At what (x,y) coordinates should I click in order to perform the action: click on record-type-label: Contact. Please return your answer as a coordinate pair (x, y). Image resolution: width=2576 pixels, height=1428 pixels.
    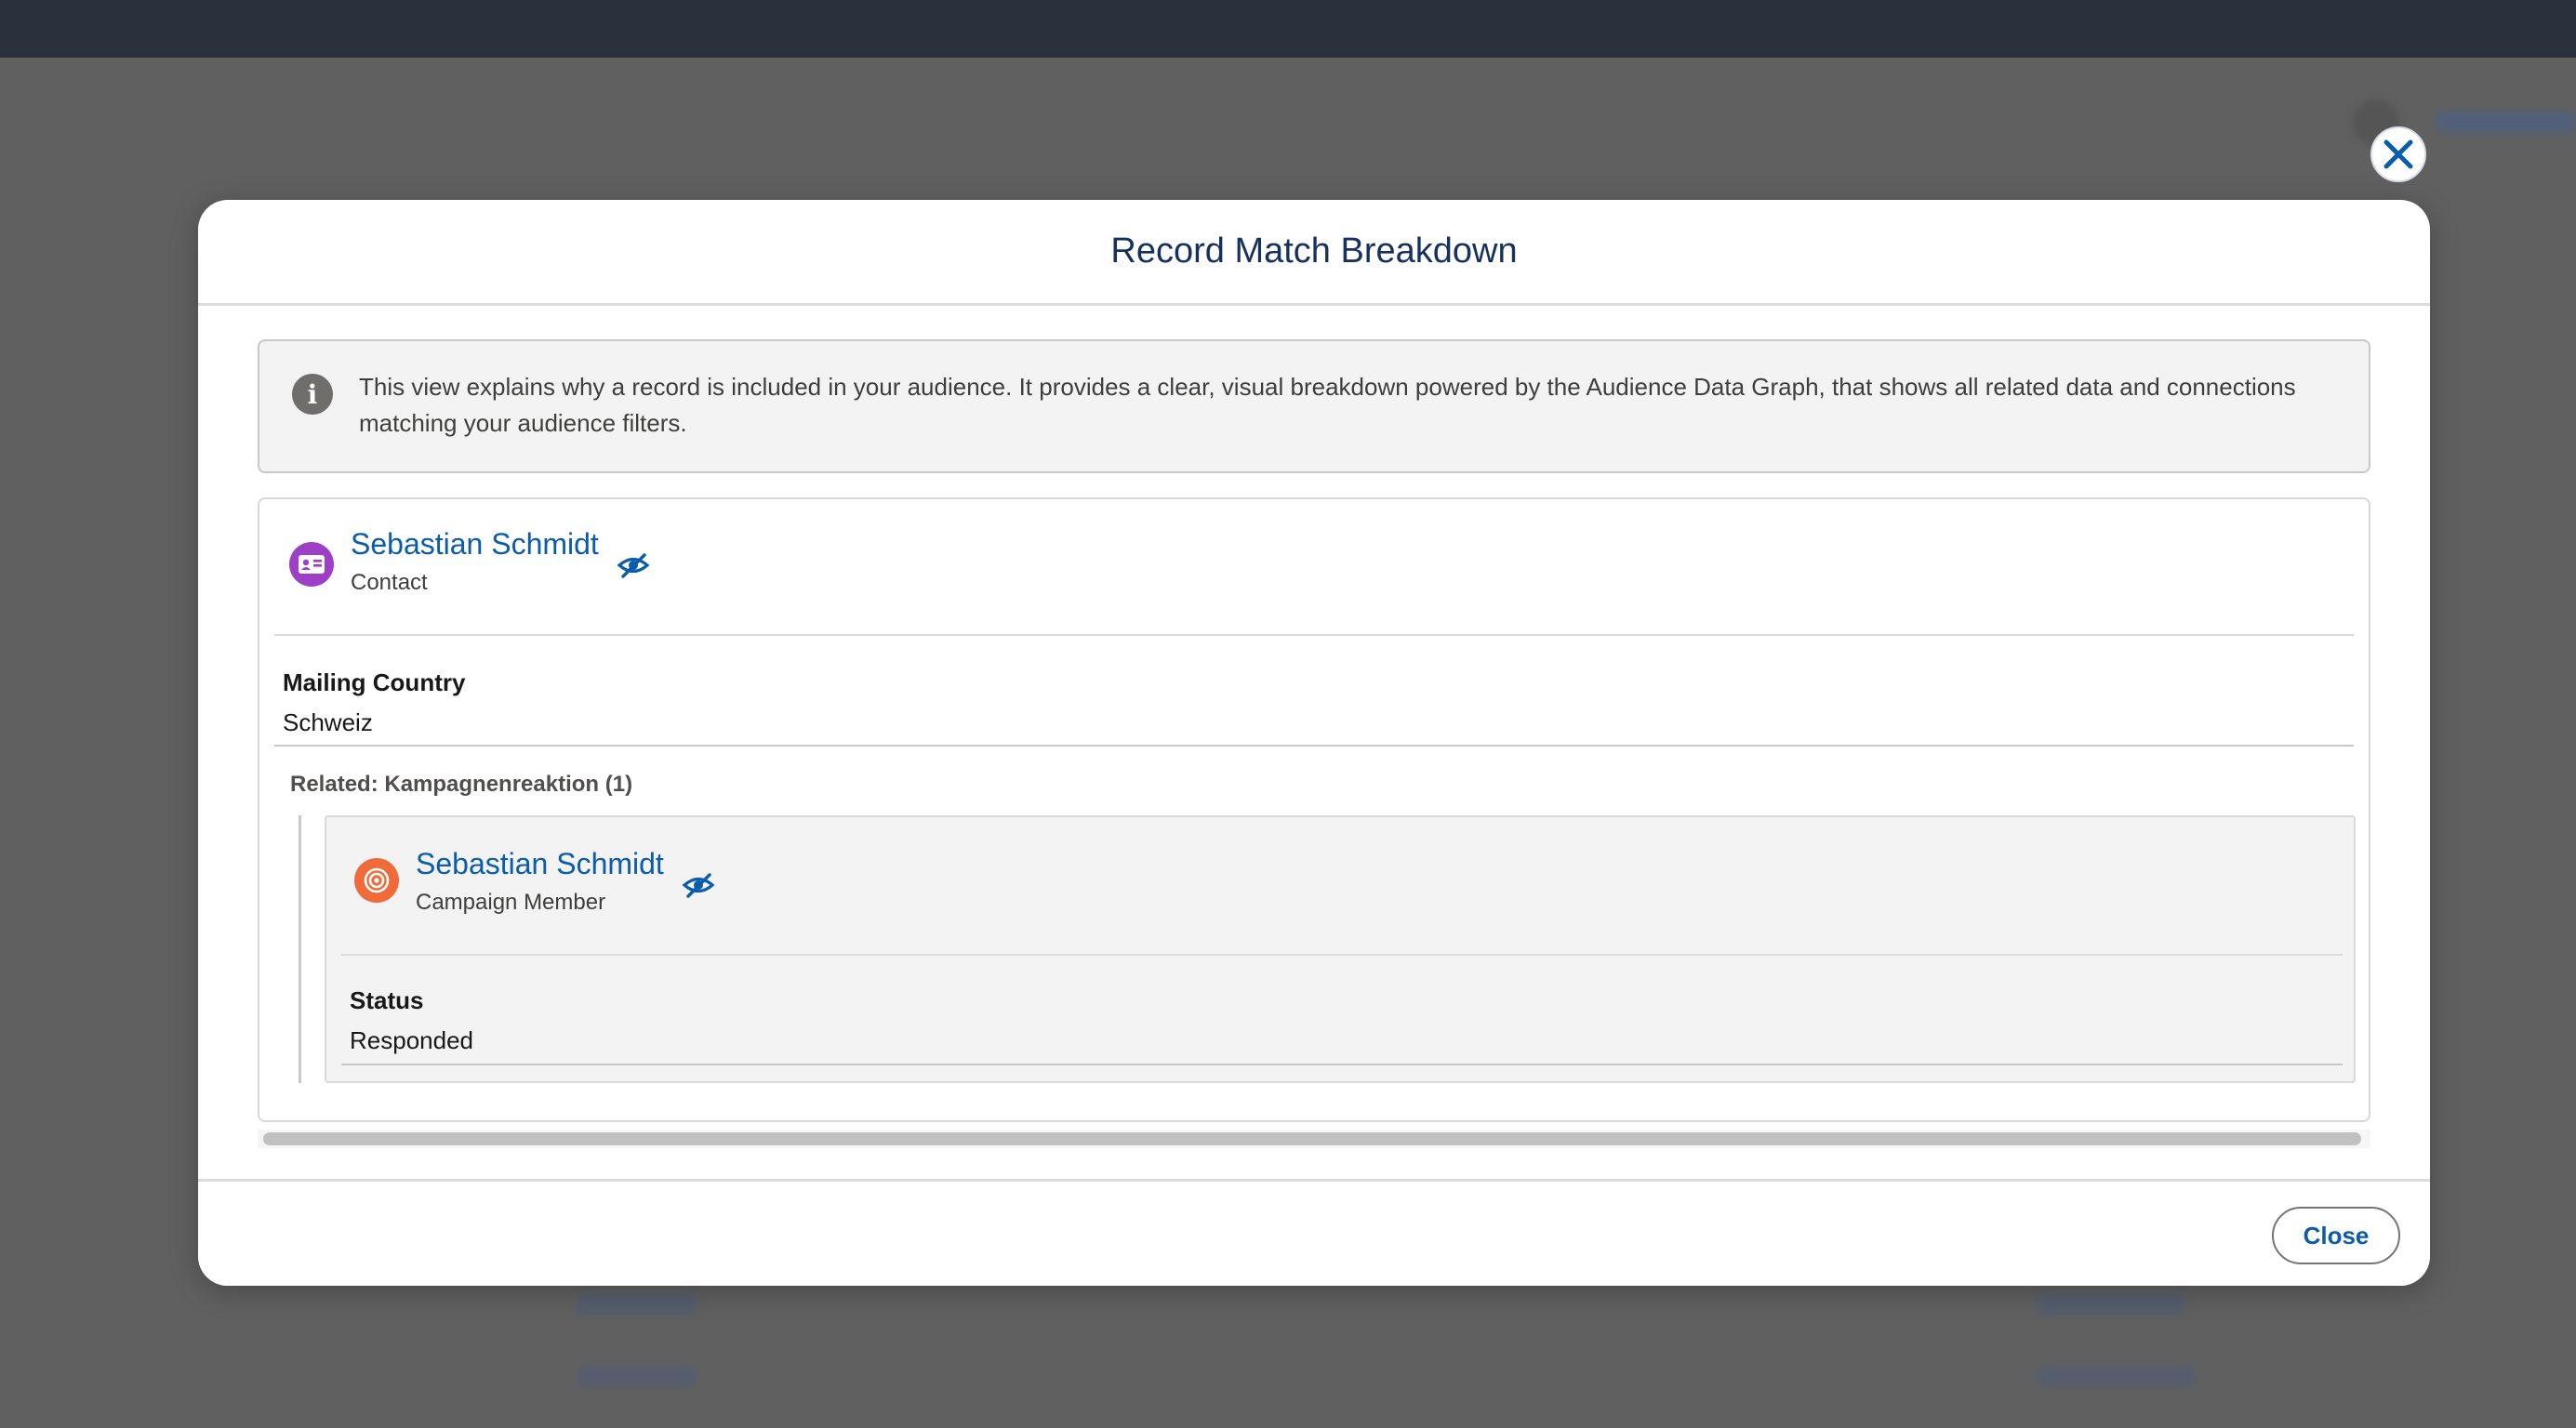
    Looking at the image, I should click on (389, 582).